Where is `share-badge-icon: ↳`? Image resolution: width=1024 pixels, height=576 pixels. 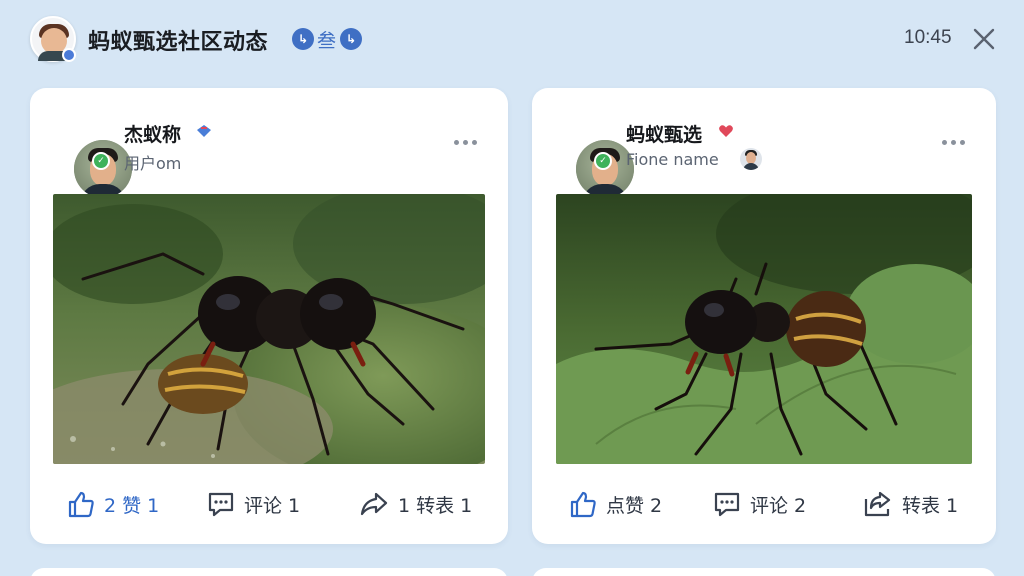
share-badge-icon: ↳ is located at coordinates (303, 39).